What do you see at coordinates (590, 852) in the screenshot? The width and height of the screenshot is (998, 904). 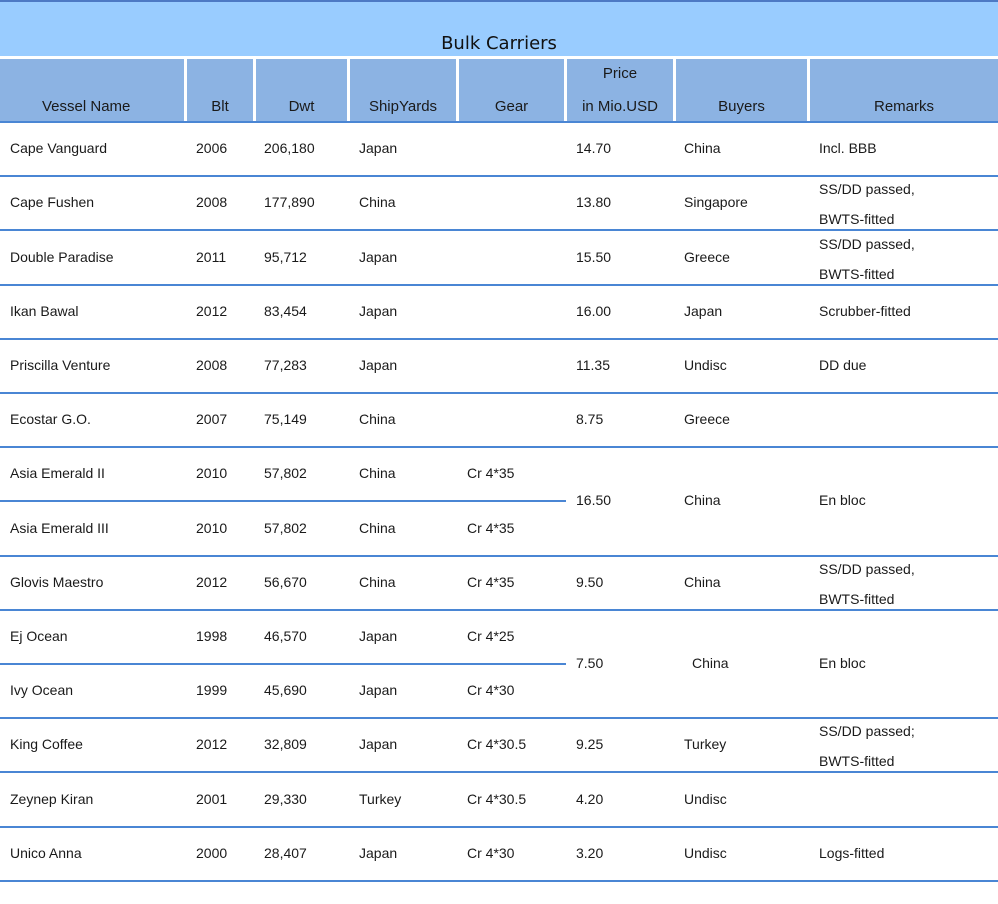 I see `price-value: 3.20` at bounding box center [590, 852].